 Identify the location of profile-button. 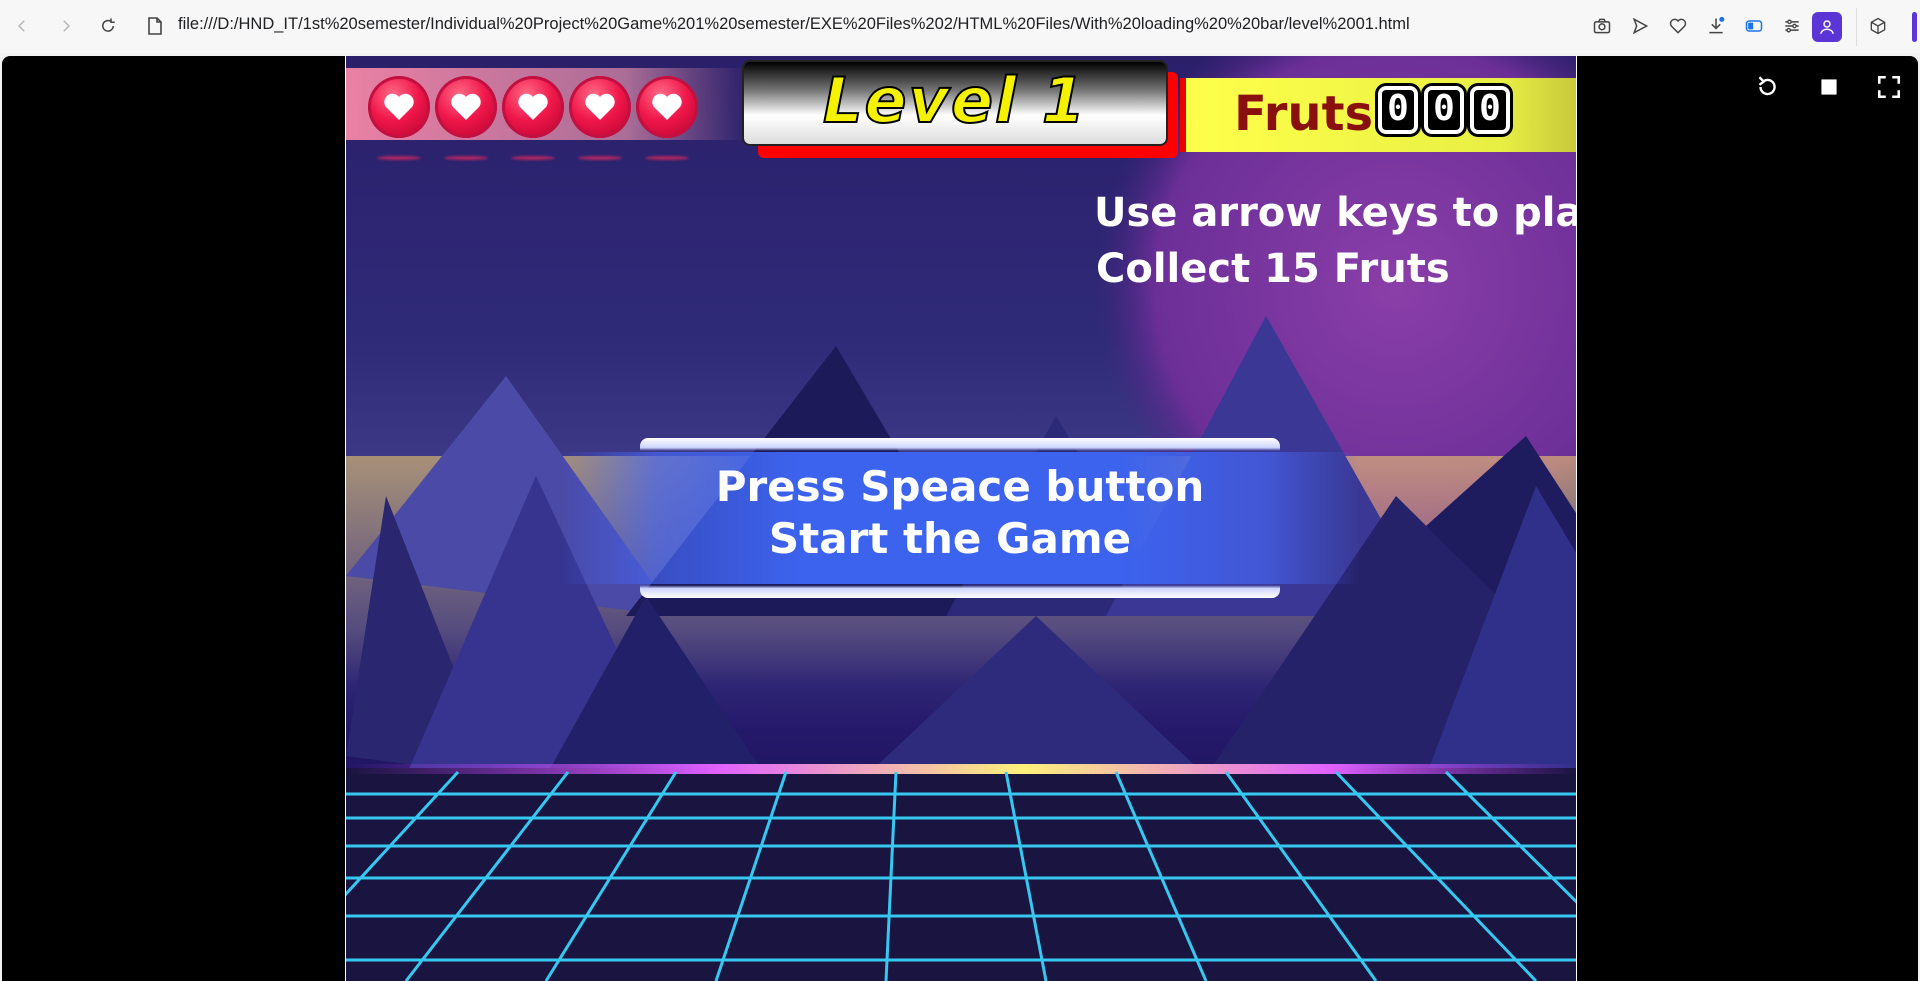
(1827, 27).